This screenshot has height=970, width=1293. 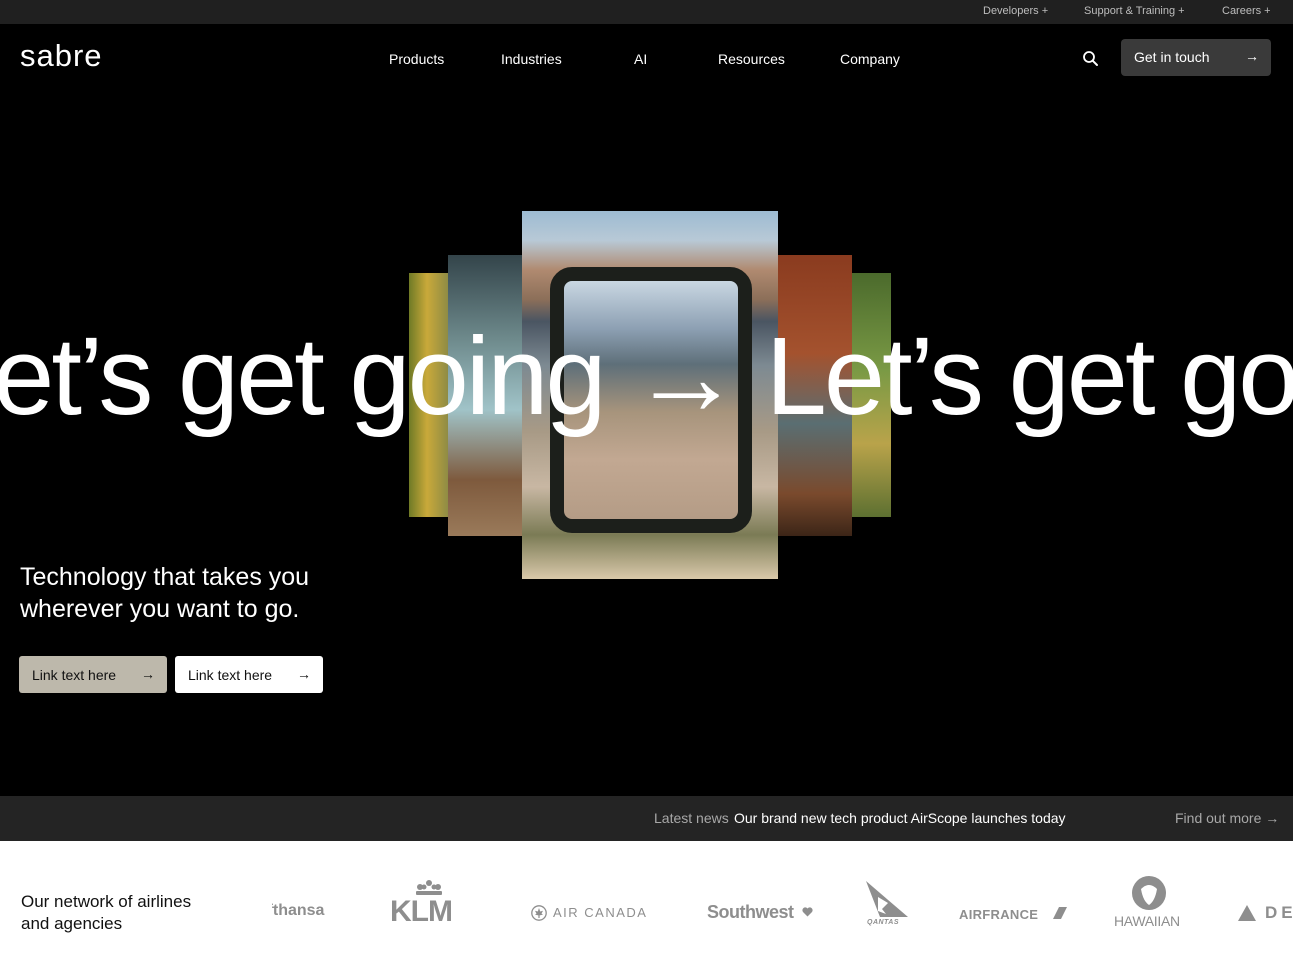 What do you see at coordinates (539, 913) in the screenshot?
I see `maple-leaf-icon` at bounding box center [539, 913].